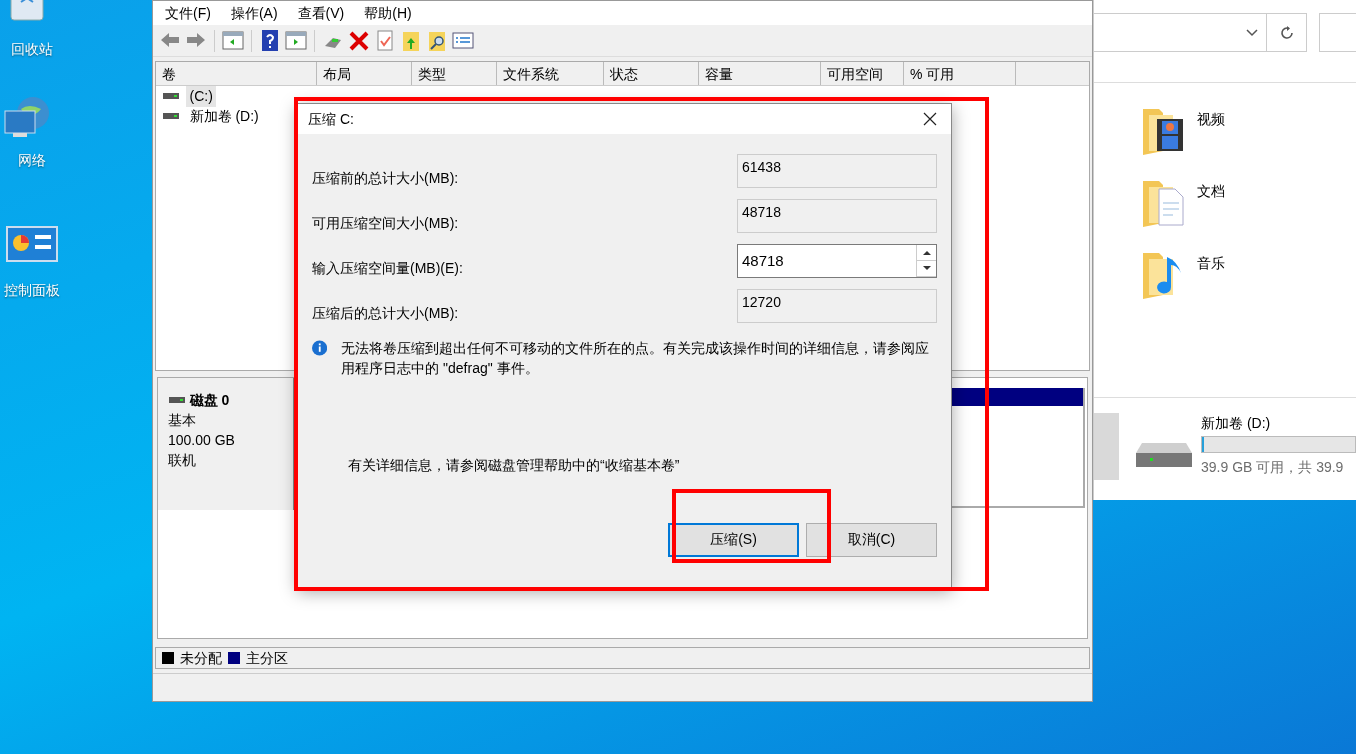 This screenshot has height=754, width=1356. I want to click on shrink-button: 压缩(S), so click(733, 539).